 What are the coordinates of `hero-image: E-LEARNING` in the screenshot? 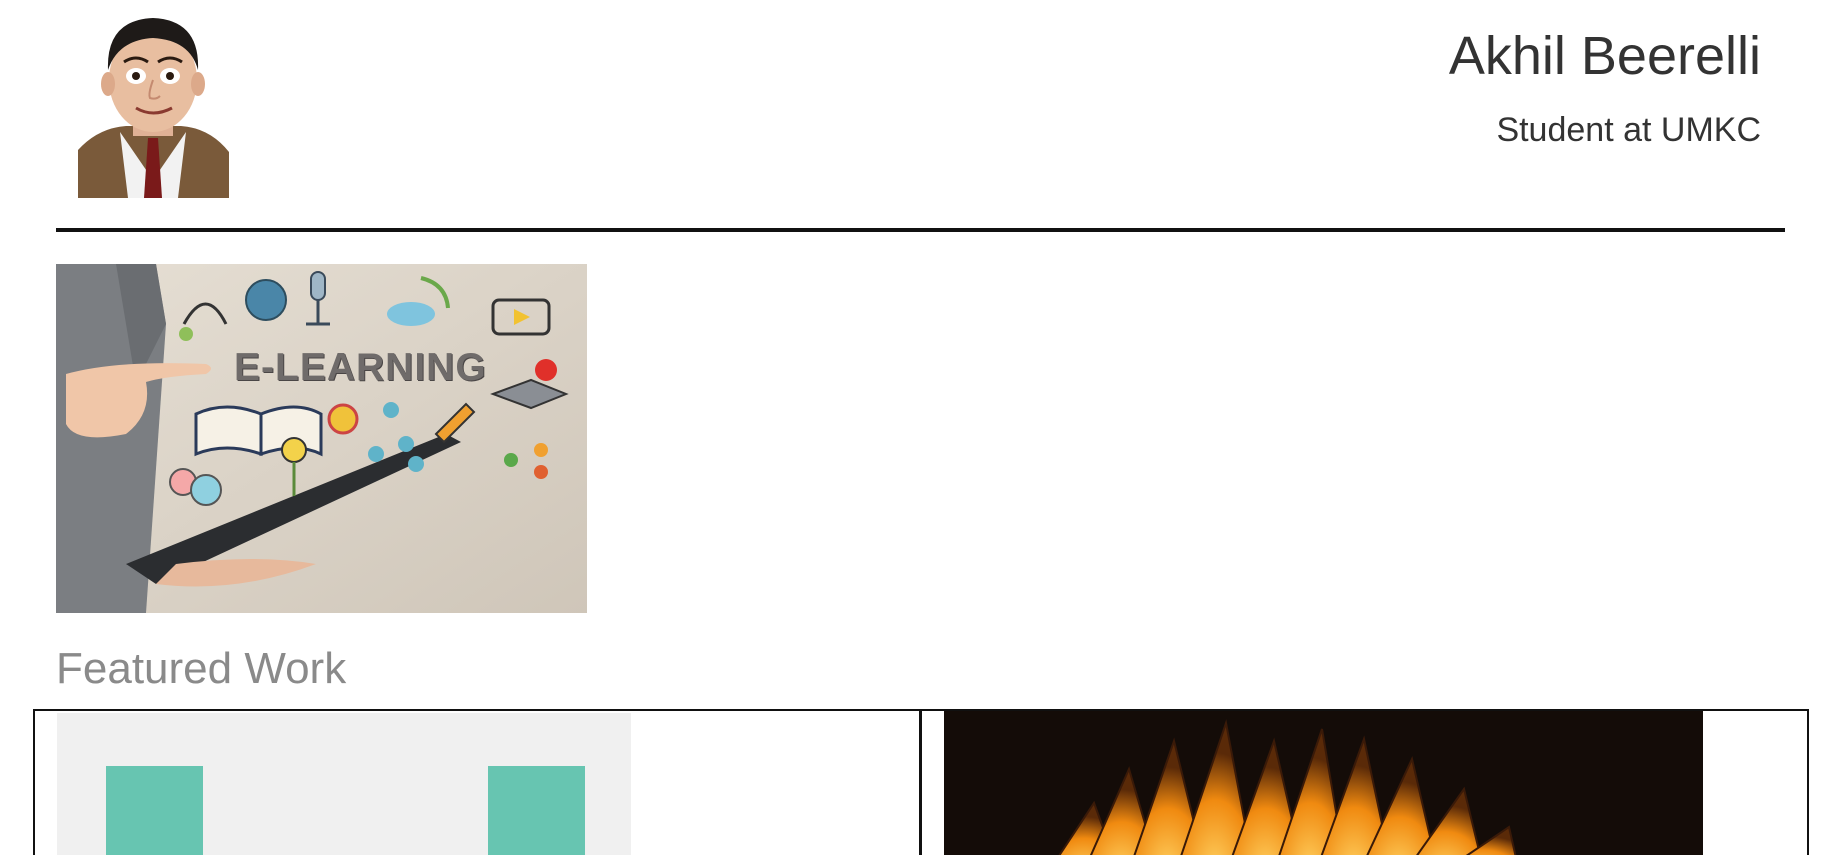 It's located at (321, 438).